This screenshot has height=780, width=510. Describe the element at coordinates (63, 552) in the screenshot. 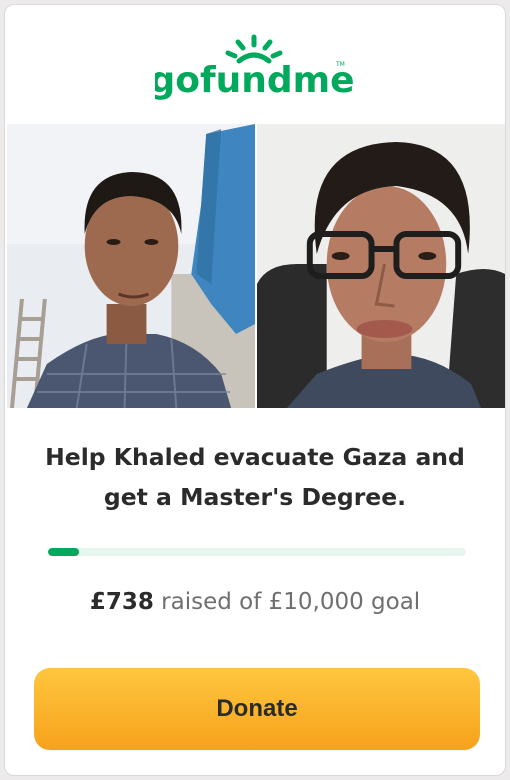

I see `progress-bar-fill` at that location.